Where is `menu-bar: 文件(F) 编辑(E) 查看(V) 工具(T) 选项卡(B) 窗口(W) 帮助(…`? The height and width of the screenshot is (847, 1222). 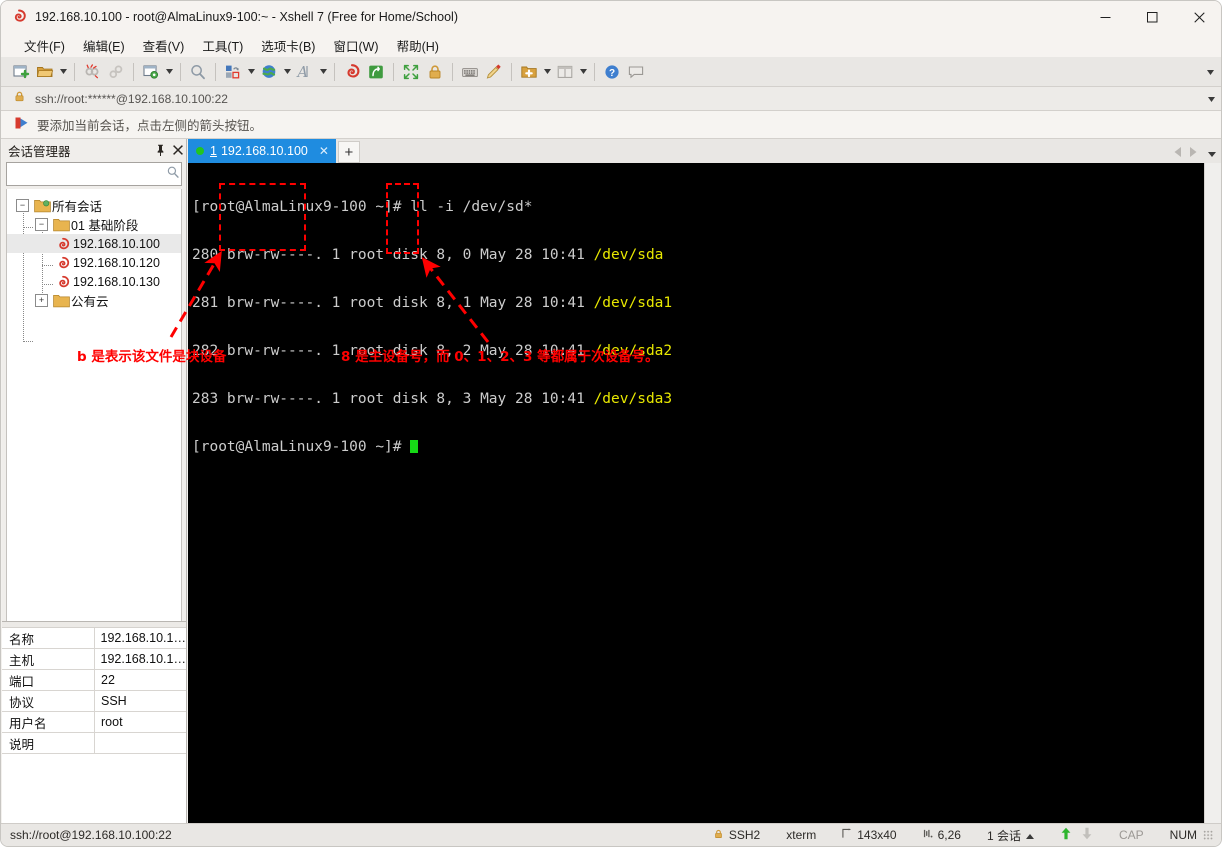
menu-bar: 文件(F) 编辑(E) 查看(V) 工具(T) 选项卡(B) 窗口(W) 帮助(… is located at coordinates (611, 45).